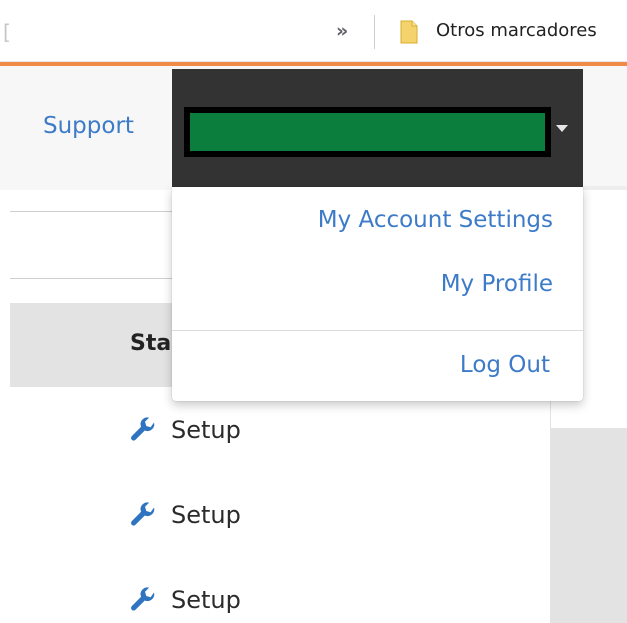 The height and width of the screenshot is (623, 627). I want to click on support-link: Support, so click(88, 126).